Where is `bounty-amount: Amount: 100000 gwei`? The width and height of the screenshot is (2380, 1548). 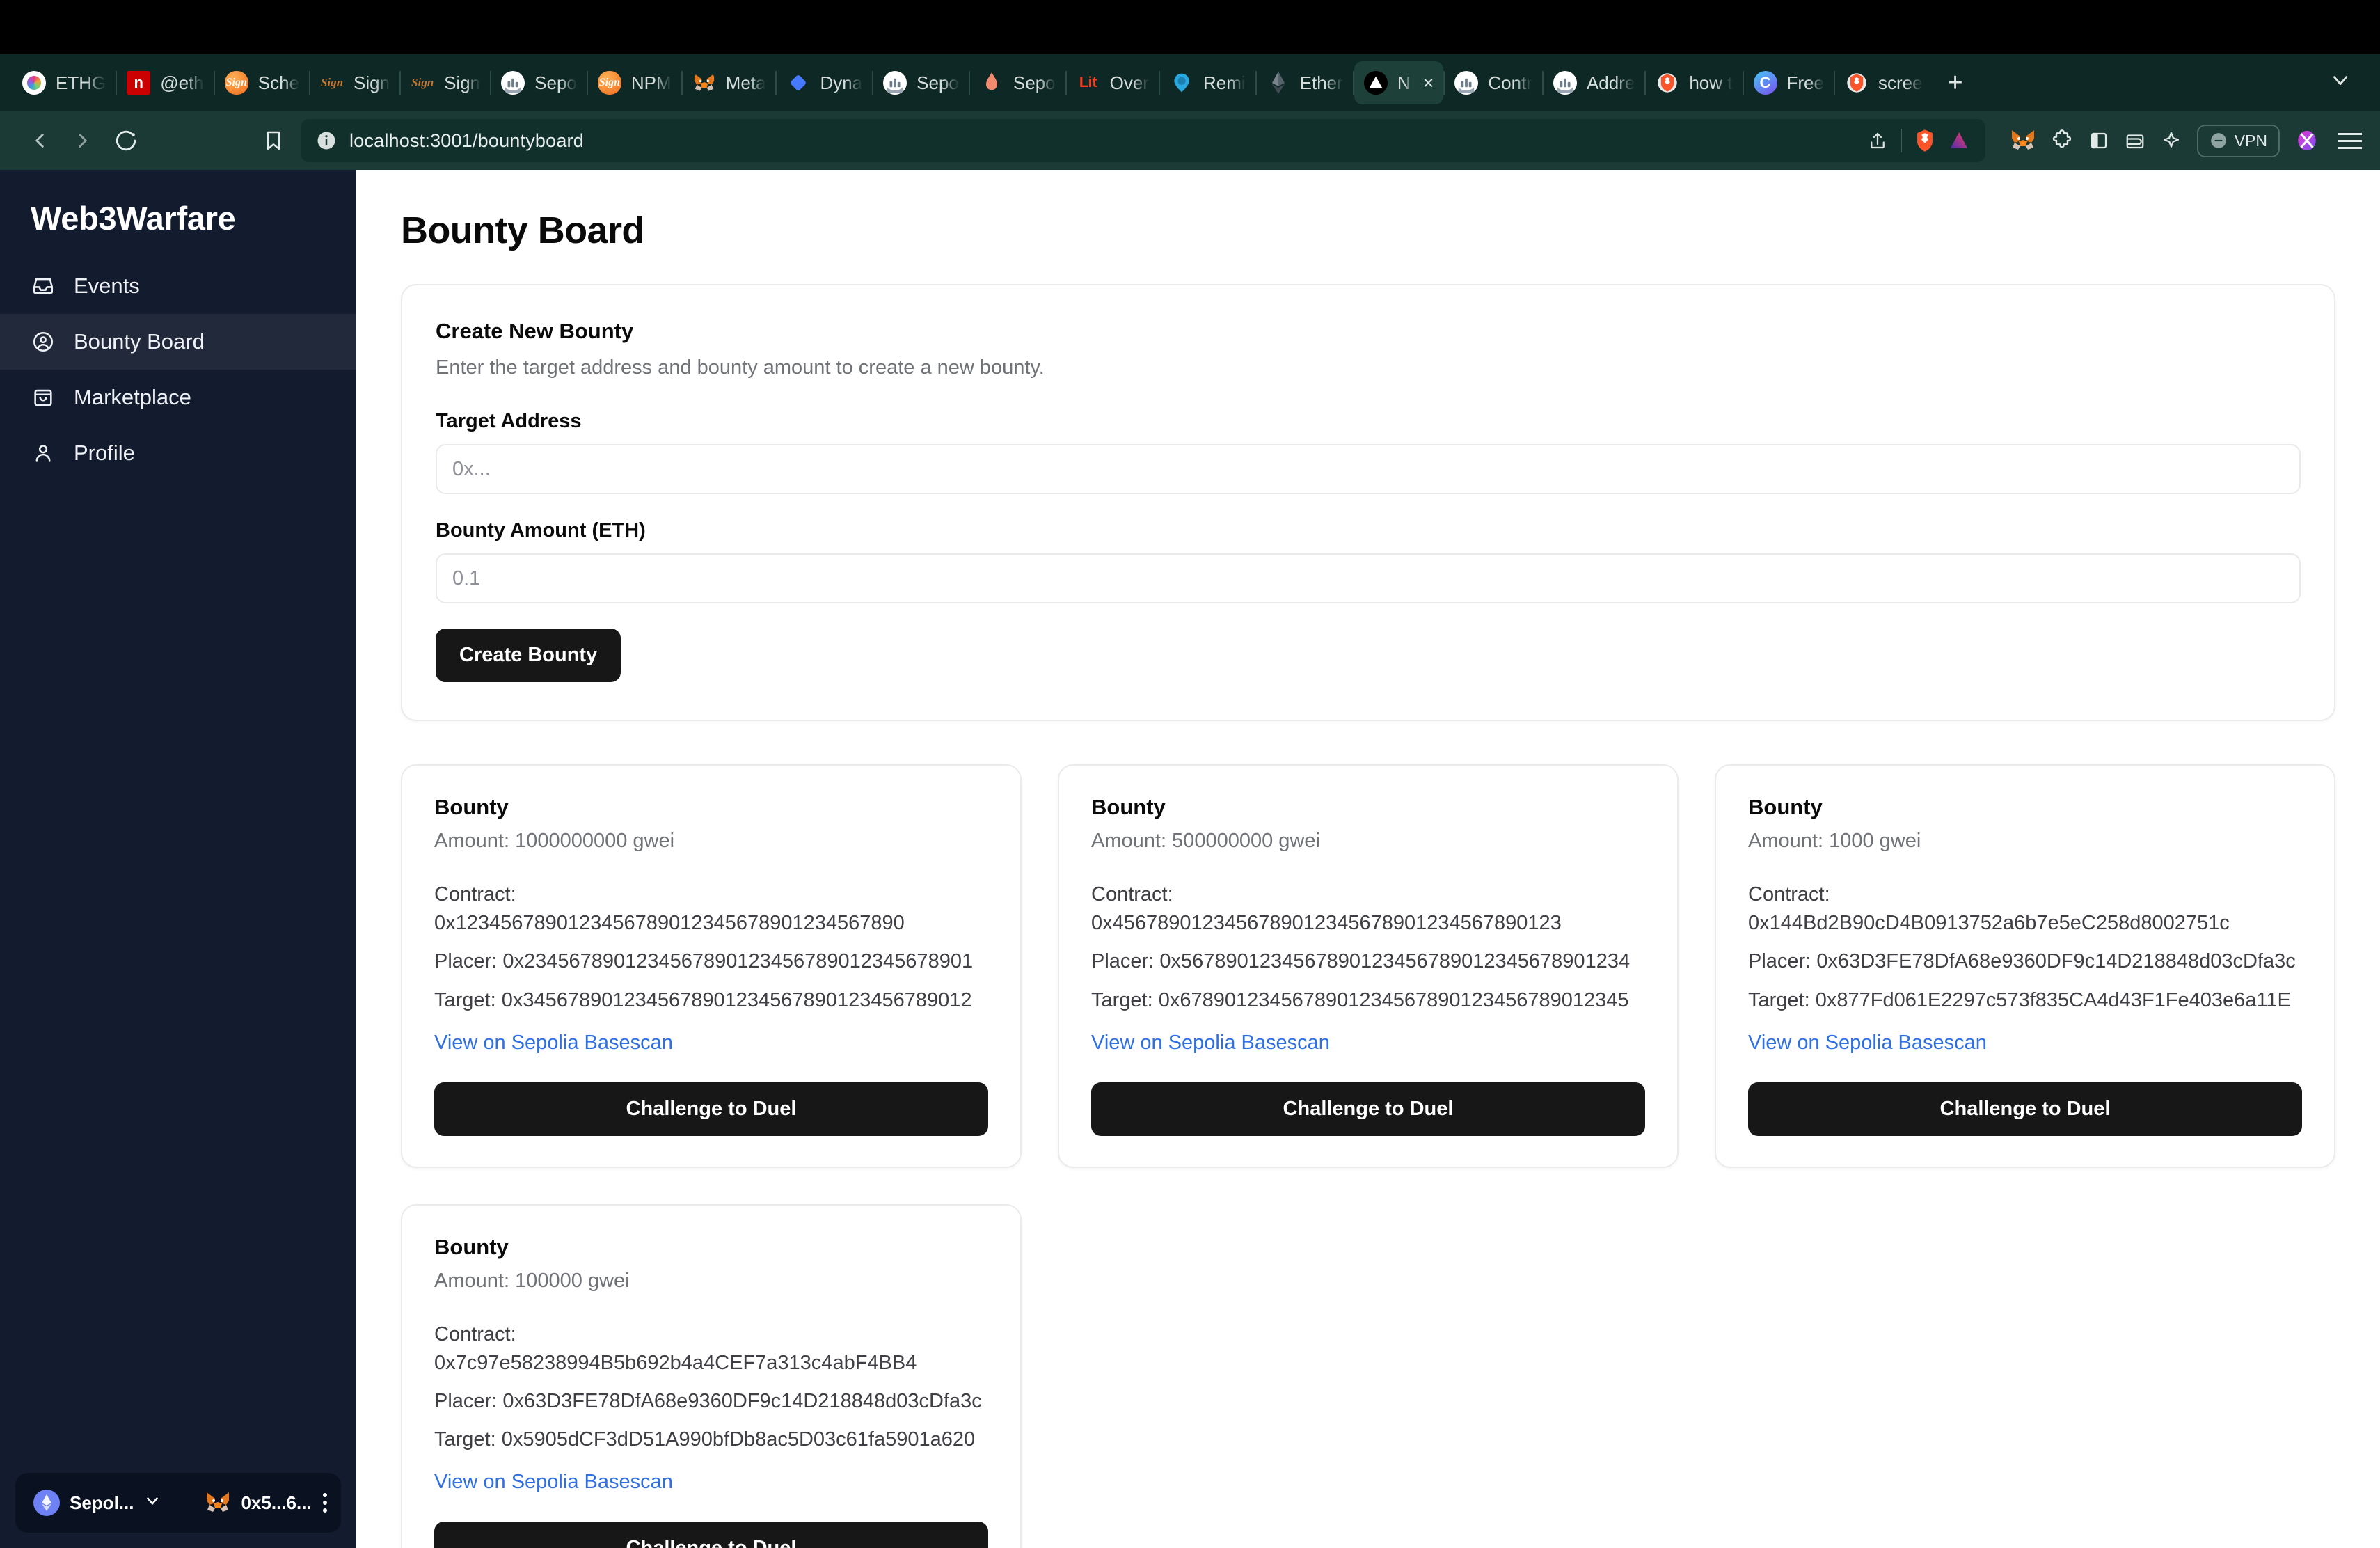 bounty-amount: Amount: 100000 gwei is located at coordinates (532, 1280).